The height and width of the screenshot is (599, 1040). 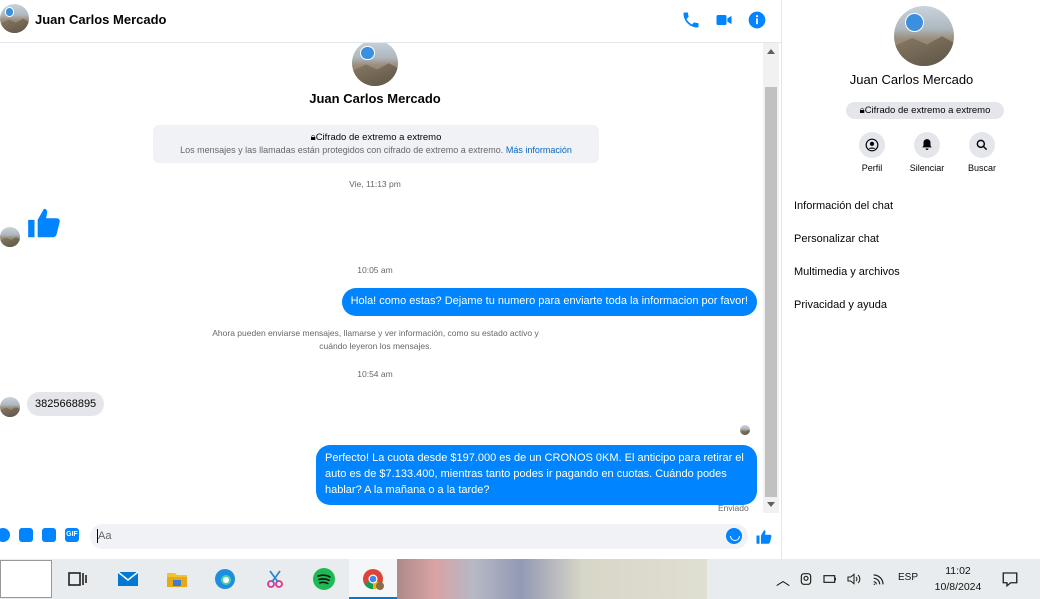 I want to click on notifications-icon, so click(x=1010, y=579).